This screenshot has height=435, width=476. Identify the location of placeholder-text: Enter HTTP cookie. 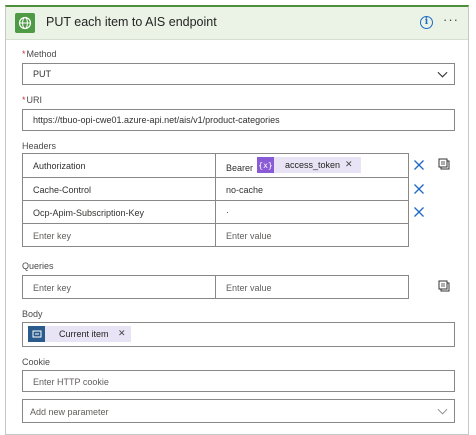
(71, 382).